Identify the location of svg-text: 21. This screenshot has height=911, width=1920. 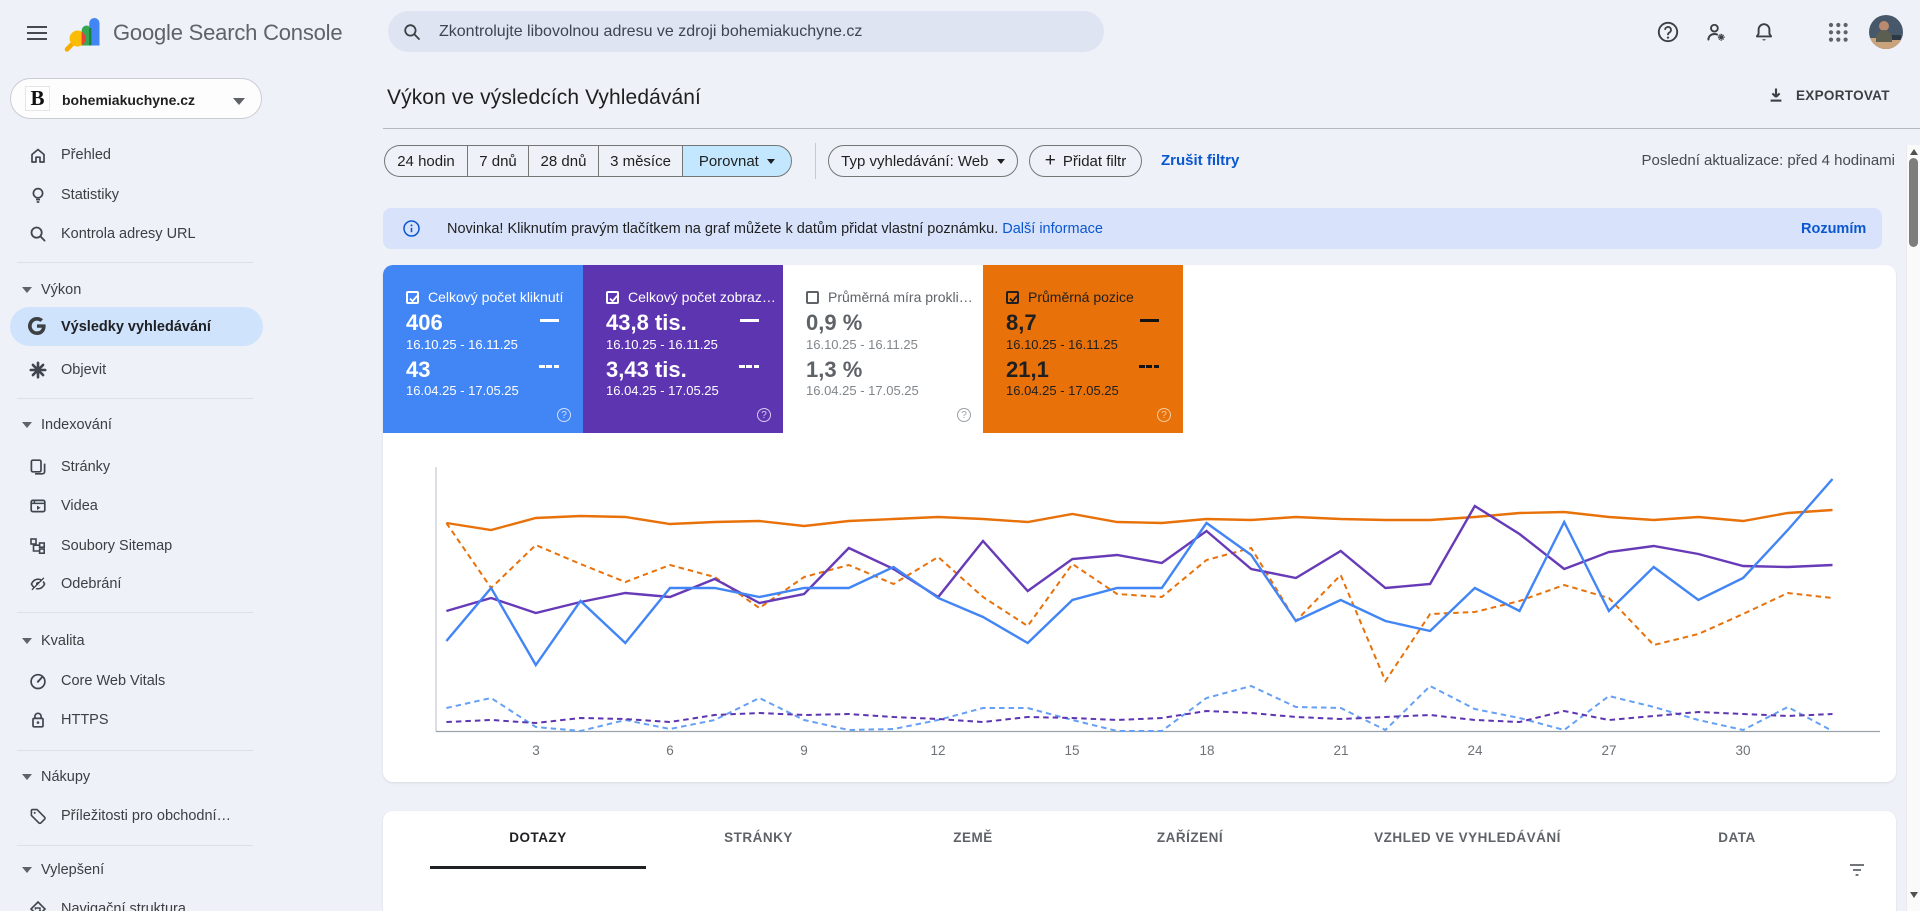
(1340, 750).